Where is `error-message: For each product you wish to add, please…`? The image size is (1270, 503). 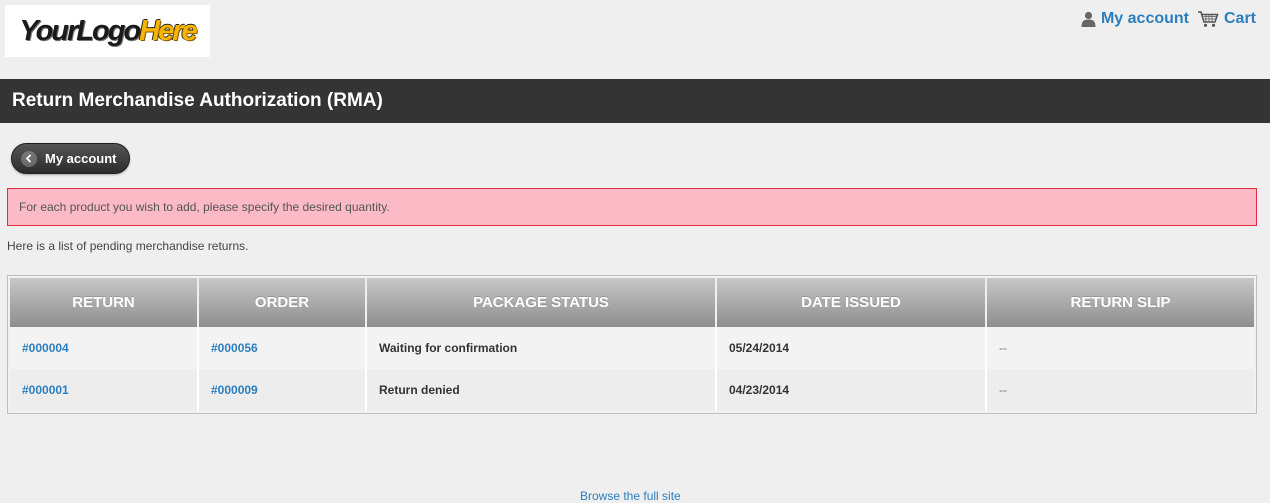
error-message: For each product you wish to add, please… is located at coordinates (632, 207).